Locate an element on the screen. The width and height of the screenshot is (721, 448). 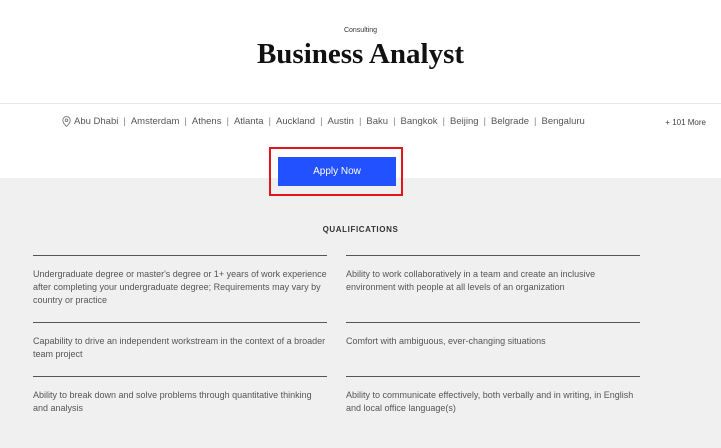
location-item: Bangkok is located at coordinates (419, 121).